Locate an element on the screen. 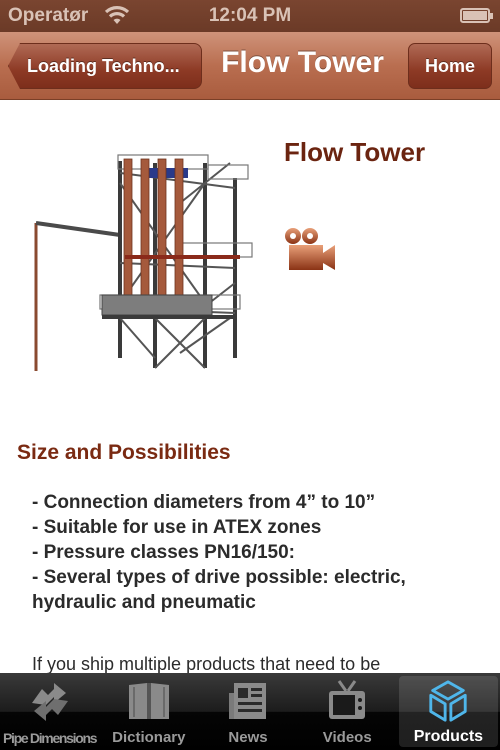 Image resolution: width=500 pixels, height=750 pixels. newspaper-icon is located at coordinates (247, 701).